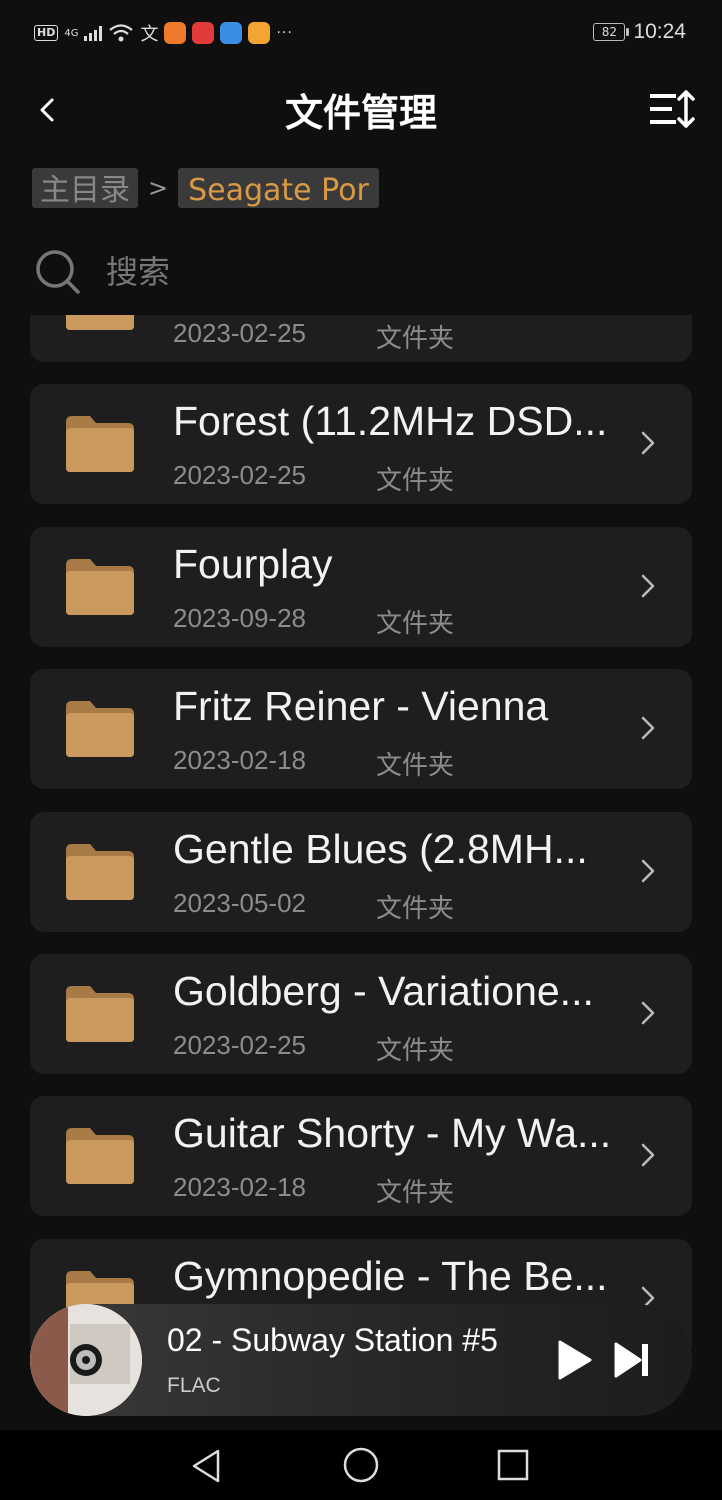 Image resolution: width=722 pixels, height=1500 pixels. What do you see at coordinates (93, 33) in the screenshot?
I see `signal-icon` at bounding box center [93, 33].